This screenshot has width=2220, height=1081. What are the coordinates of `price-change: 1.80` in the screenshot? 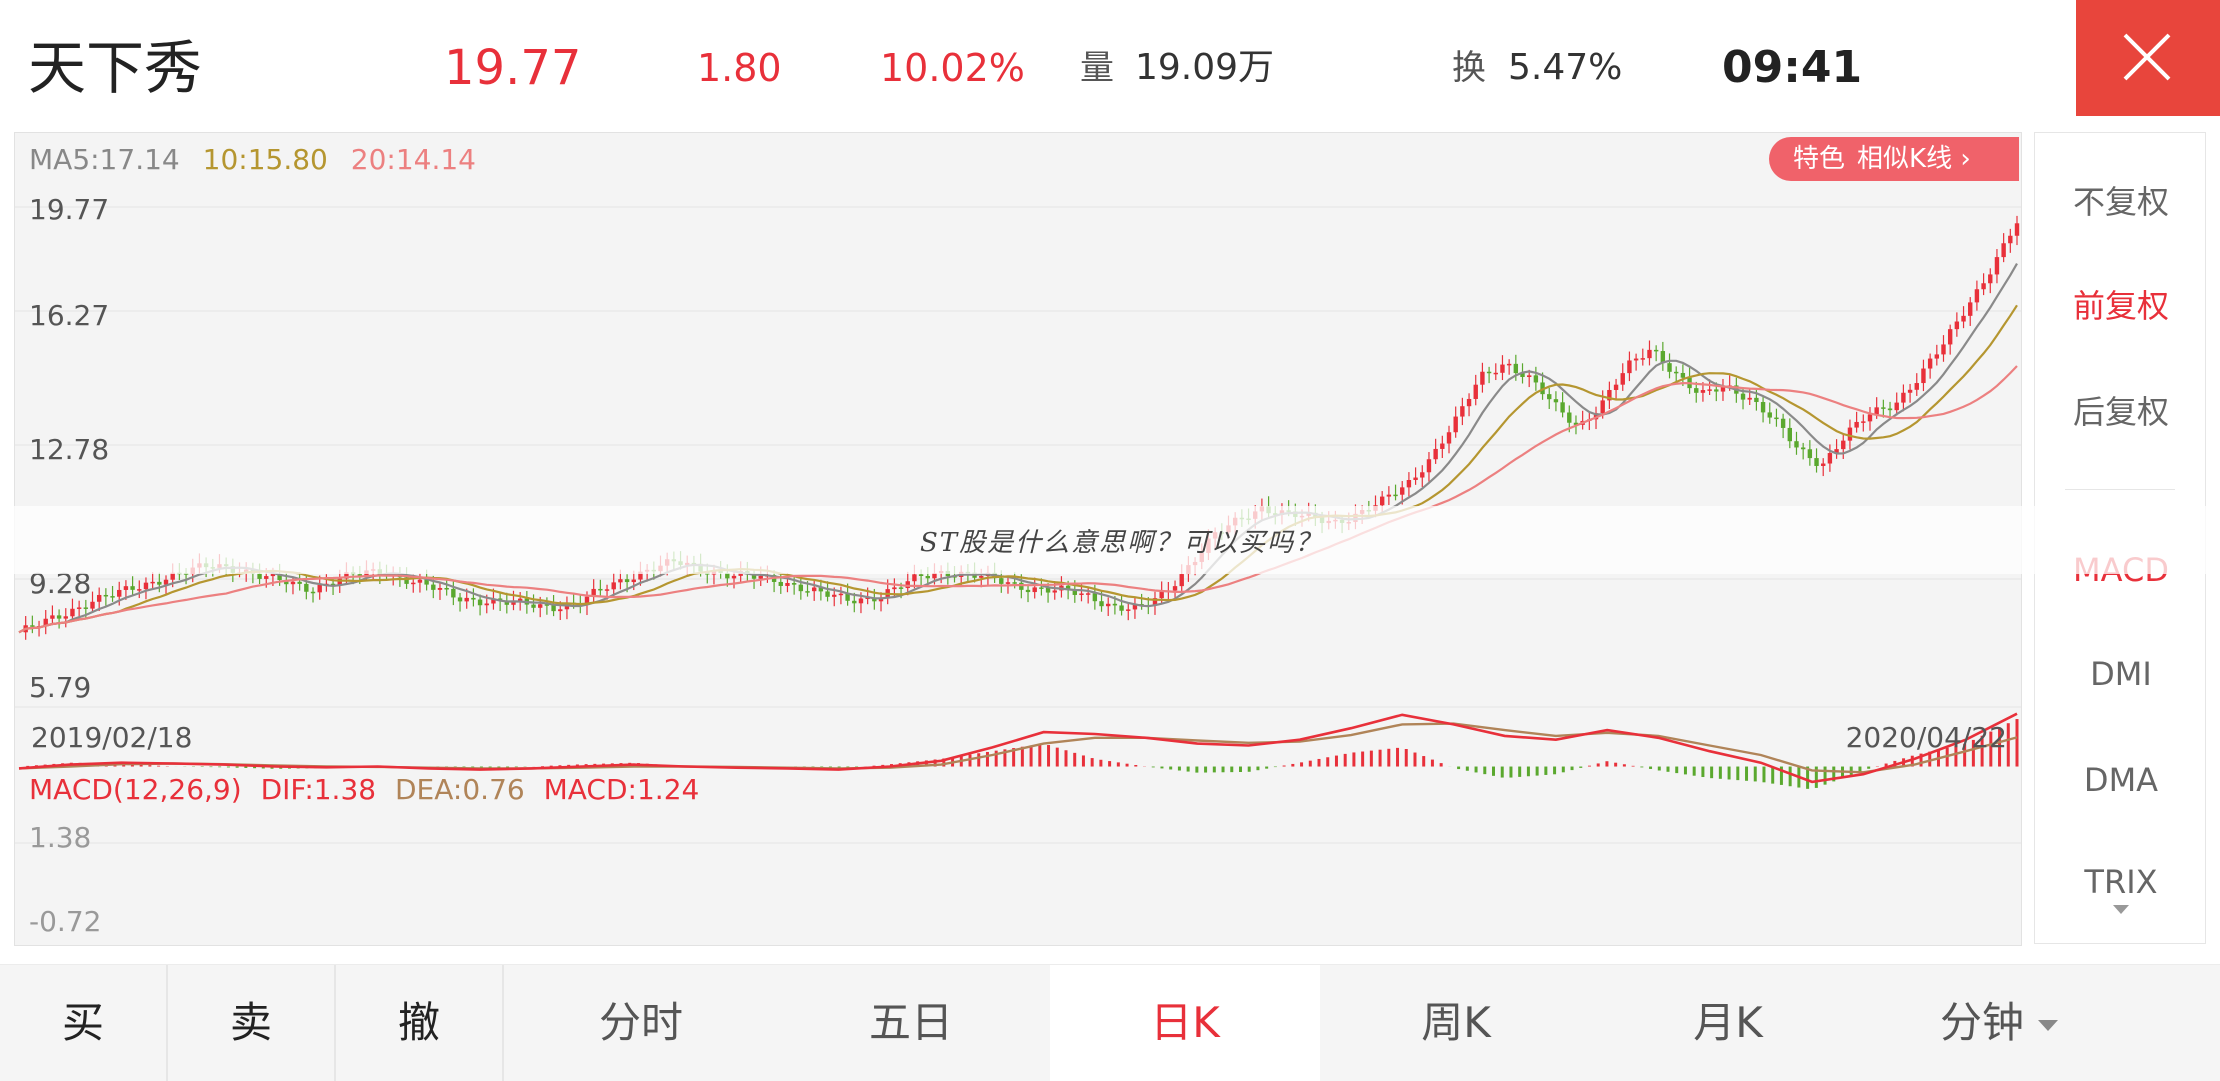 It's located at (739, 68).